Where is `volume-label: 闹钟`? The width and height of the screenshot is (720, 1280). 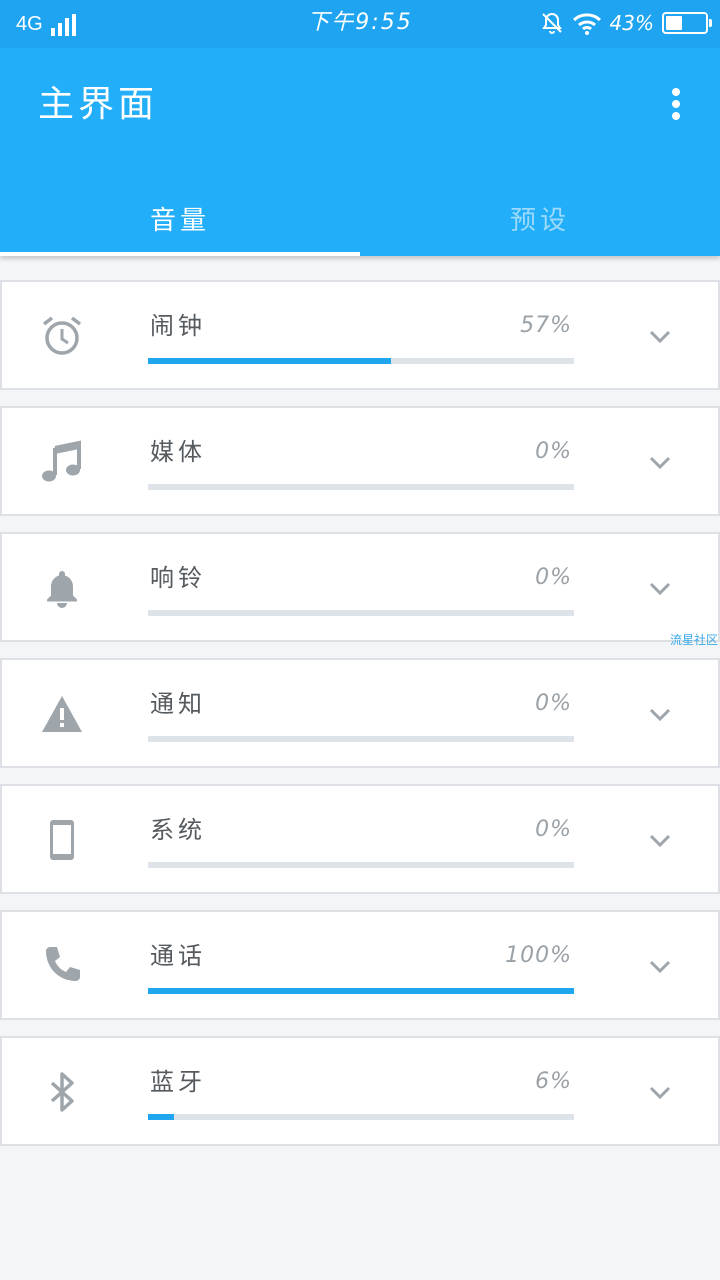 volume-label: 闹钟 is located at coordinates (178, 326).